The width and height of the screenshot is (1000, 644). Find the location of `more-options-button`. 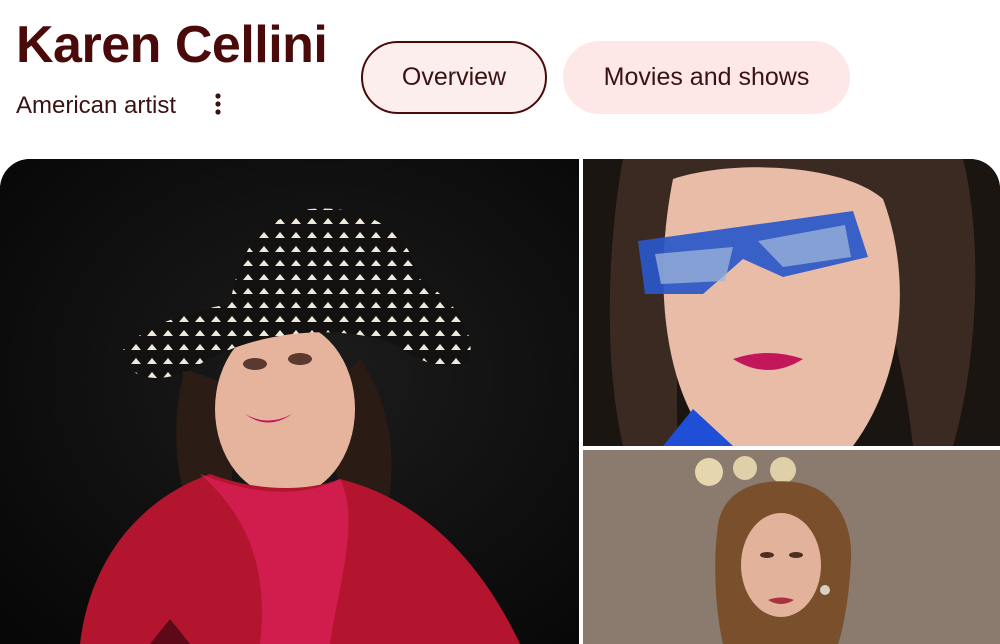

more-options-button is located at coordinates (218, 104).